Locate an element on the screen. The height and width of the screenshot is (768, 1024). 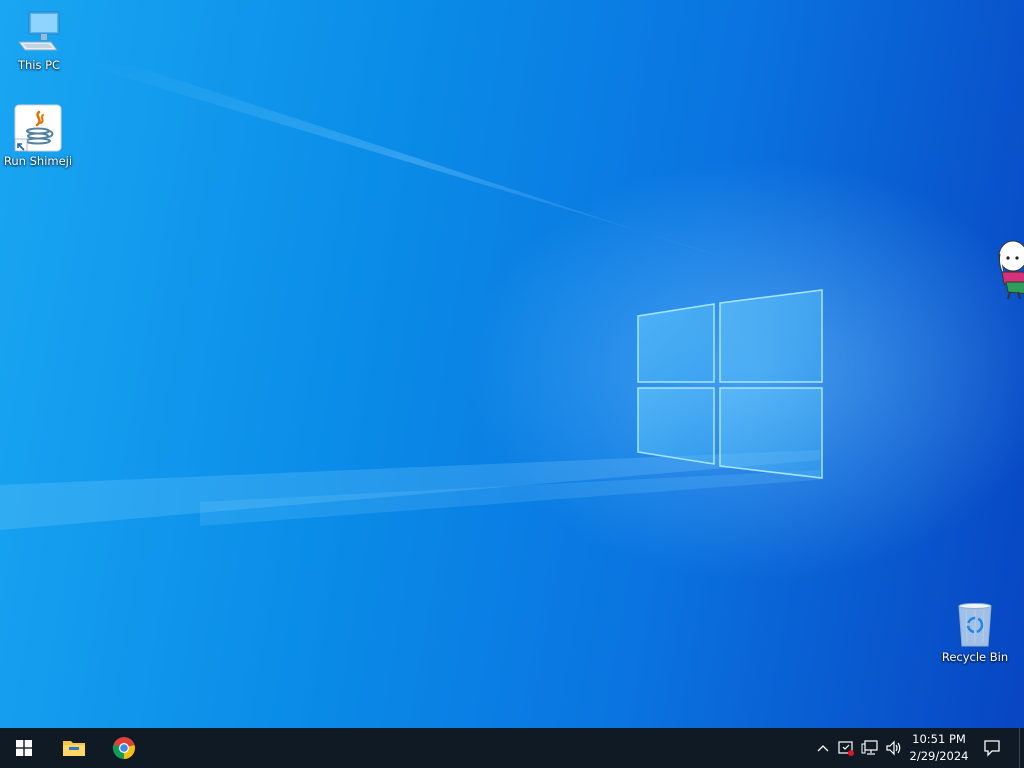
taskbar-clock: 10:51 PM 2/29/2024 is located at coordinates (939, 748).